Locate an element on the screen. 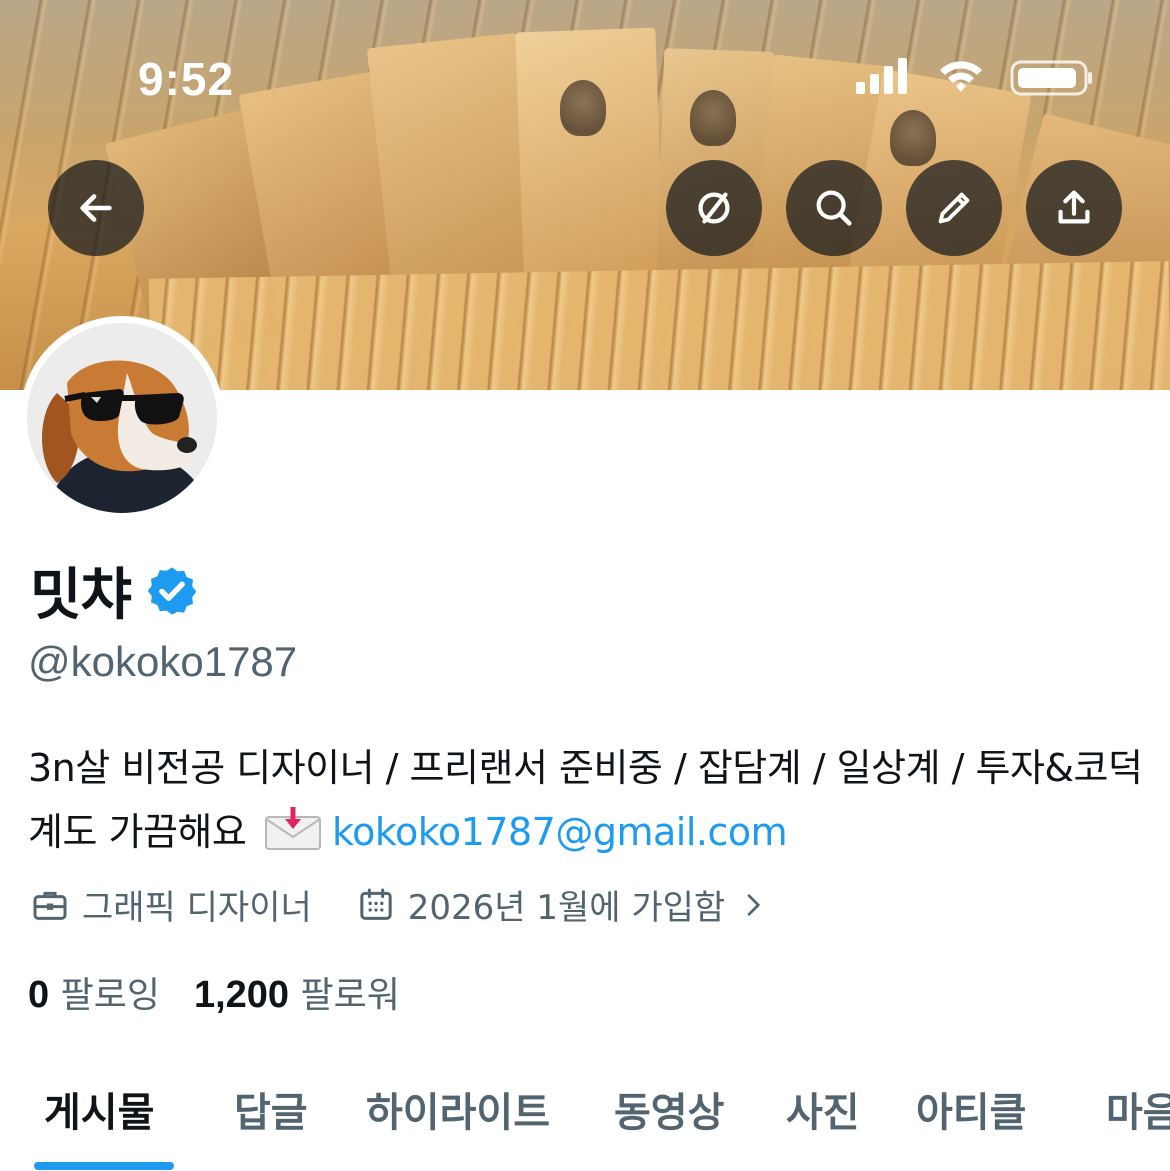 The height and width of the screenshot is (1171, 1170). follow-stats: 0 팔로잉 1,200 팔로워 is located at coordinates (214, 992).